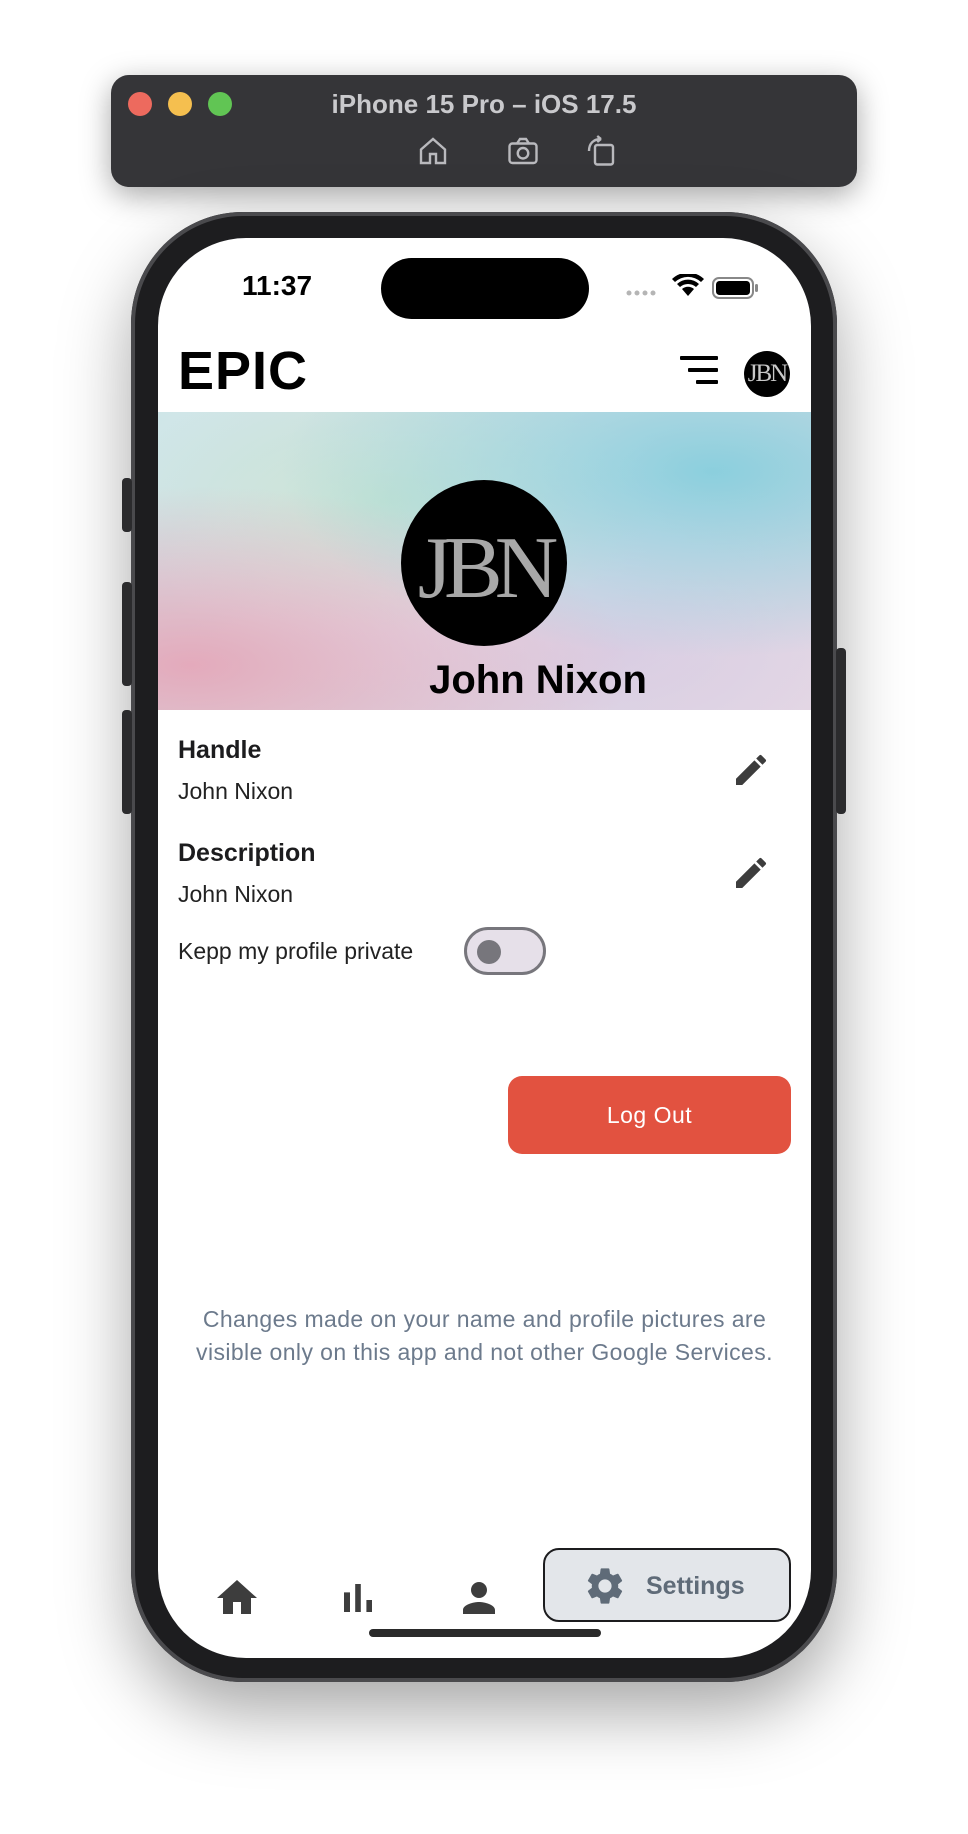 The height and width of the screenshot is (1834, 968). What do you see at coordinates (538, 680) in the screenshot?
I see `profile-name: John Nixon` at bounding box center [538, 680].